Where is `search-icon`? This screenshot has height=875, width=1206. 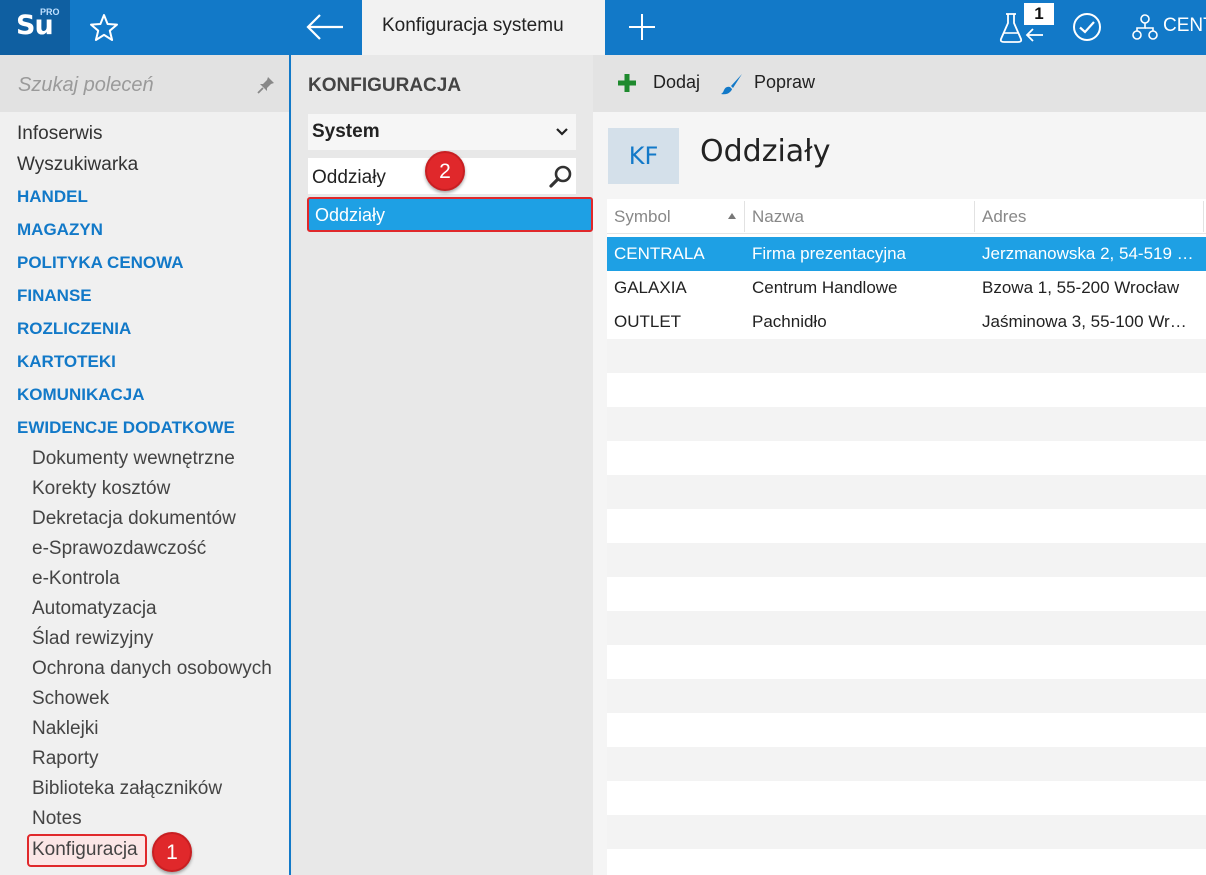
search-icon is located at coordinates (561, 177).